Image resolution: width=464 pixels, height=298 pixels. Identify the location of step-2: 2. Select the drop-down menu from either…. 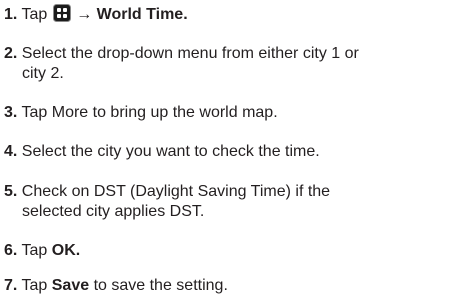
(224, 64).